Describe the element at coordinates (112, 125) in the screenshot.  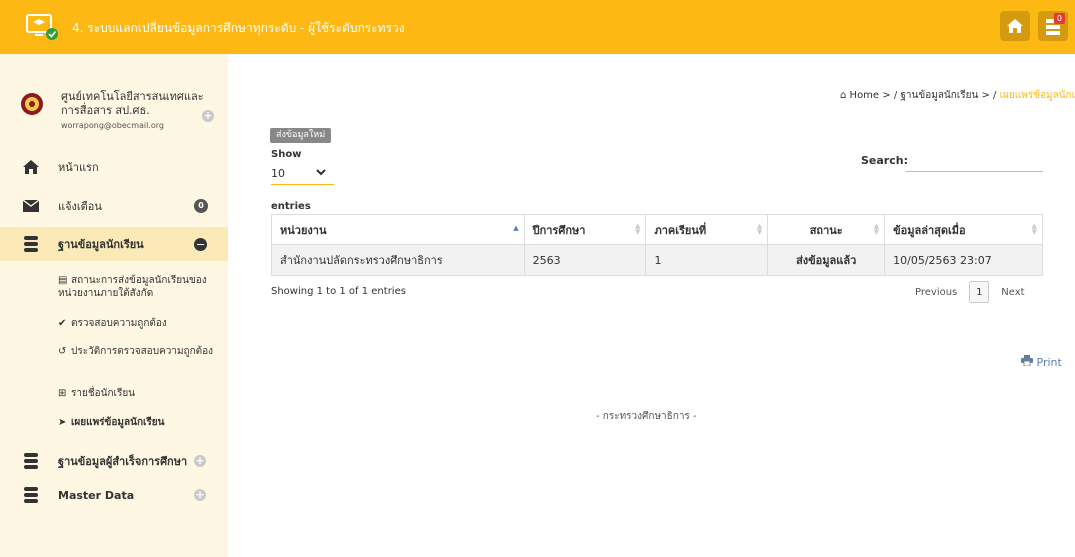
I see `profile-email: worrapong@obecmail.org` at that location.